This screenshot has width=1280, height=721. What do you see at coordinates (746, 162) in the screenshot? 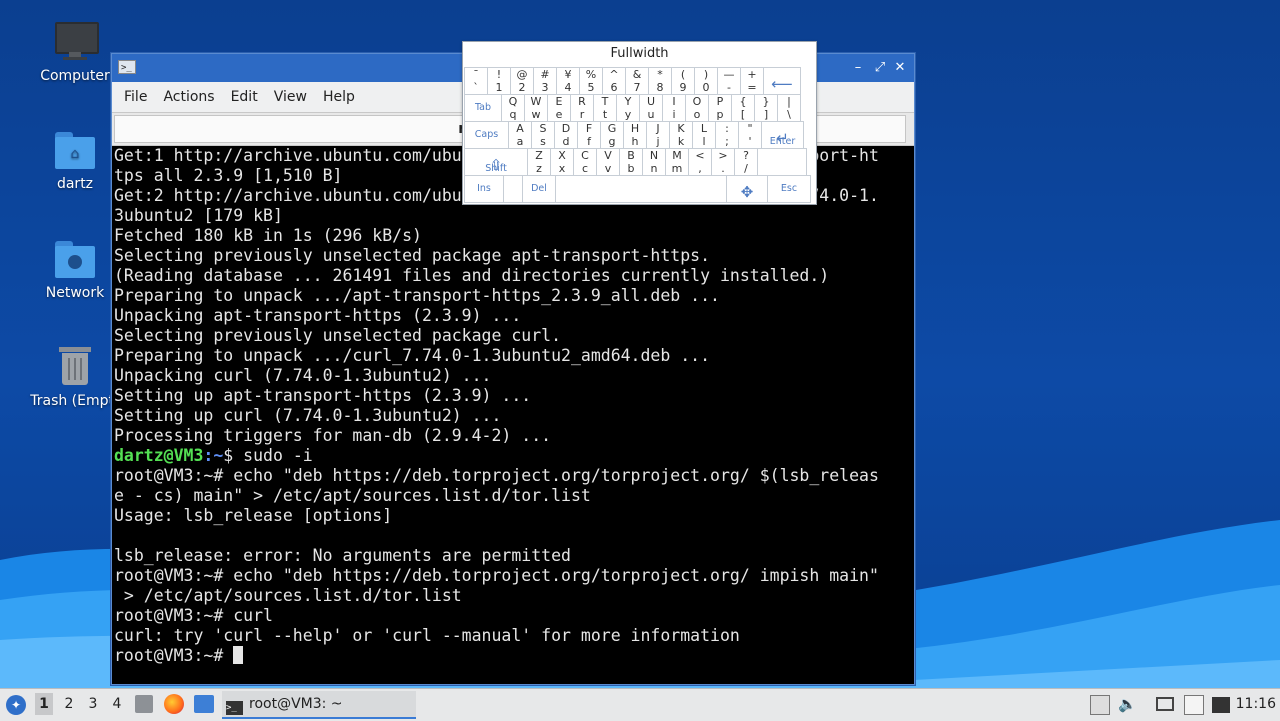
I see `key-sym9: ? /` at bounding box center [746, 162].